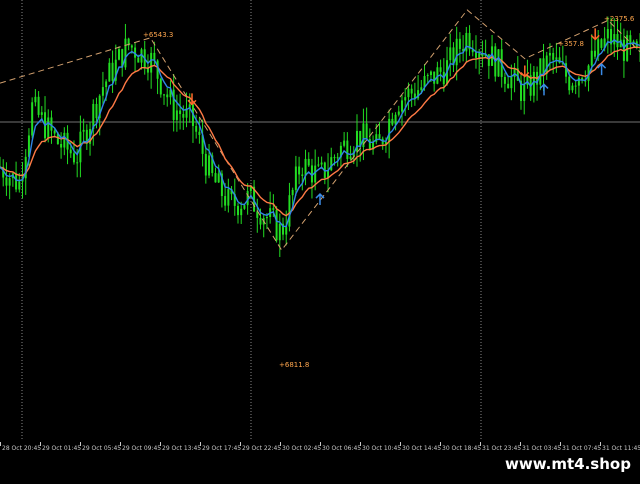  What do you see at coordinates (571, 44) in the screenshot?
I see `swing-label: +357.8` at bounding box center [571, 44].